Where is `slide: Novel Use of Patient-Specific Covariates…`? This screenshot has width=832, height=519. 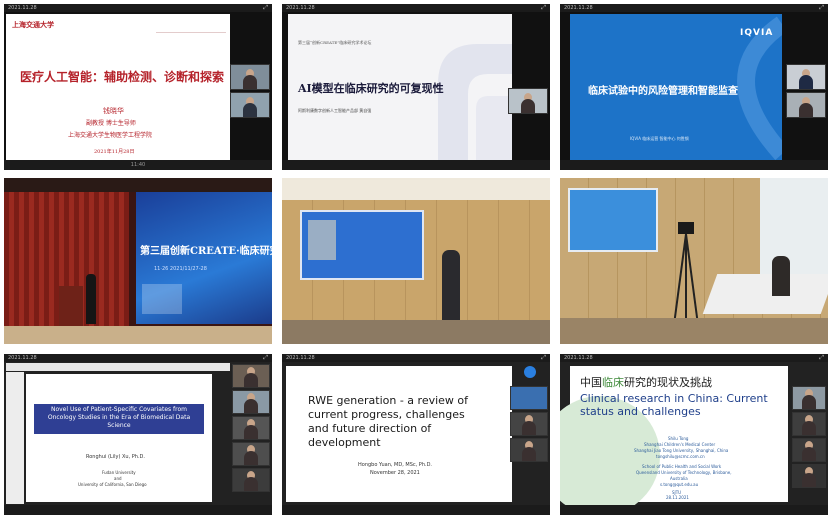
slide: Novel Use of Patient-Specific Covariates… is located at coordinates (119, 438).